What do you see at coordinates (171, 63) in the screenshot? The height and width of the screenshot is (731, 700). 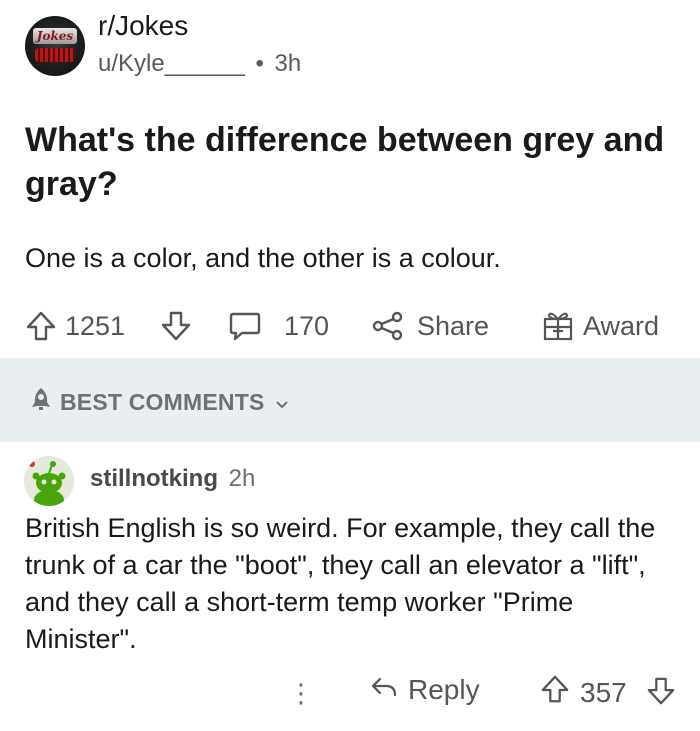 I see `post-author: u/Kyle______` at bounding box center [171, 63].